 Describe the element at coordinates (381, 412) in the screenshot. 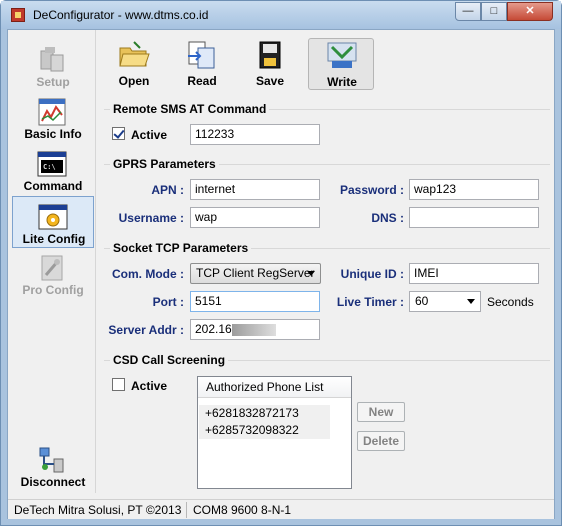

I see `new-phone-button: New` at that location.